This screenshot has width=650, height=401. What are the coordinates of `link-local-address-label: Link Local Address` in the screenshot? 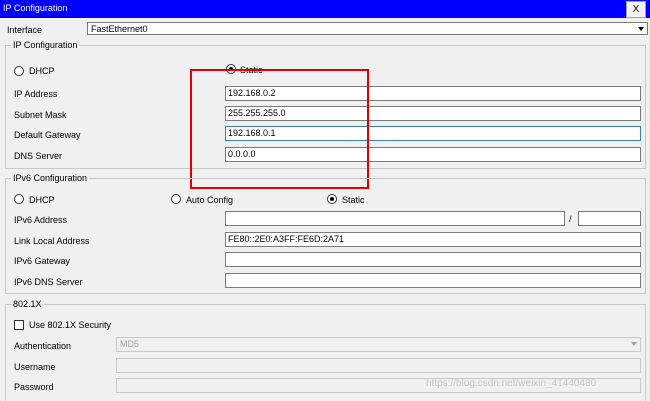 It's located at (52, 241).